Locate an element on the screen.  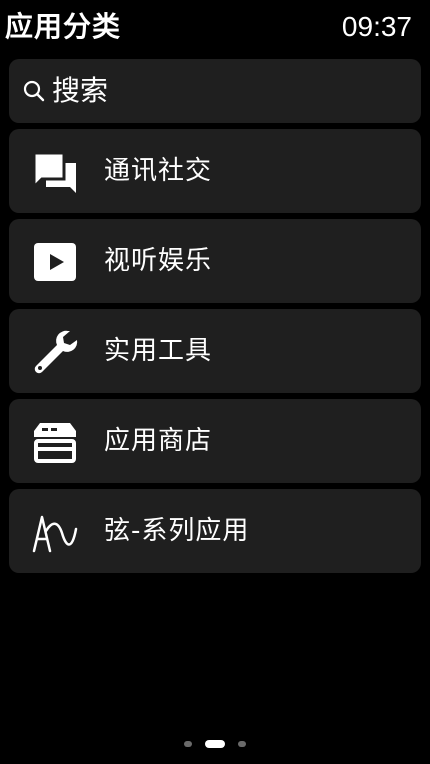
page-indicator is located at coordinates (215, 744).